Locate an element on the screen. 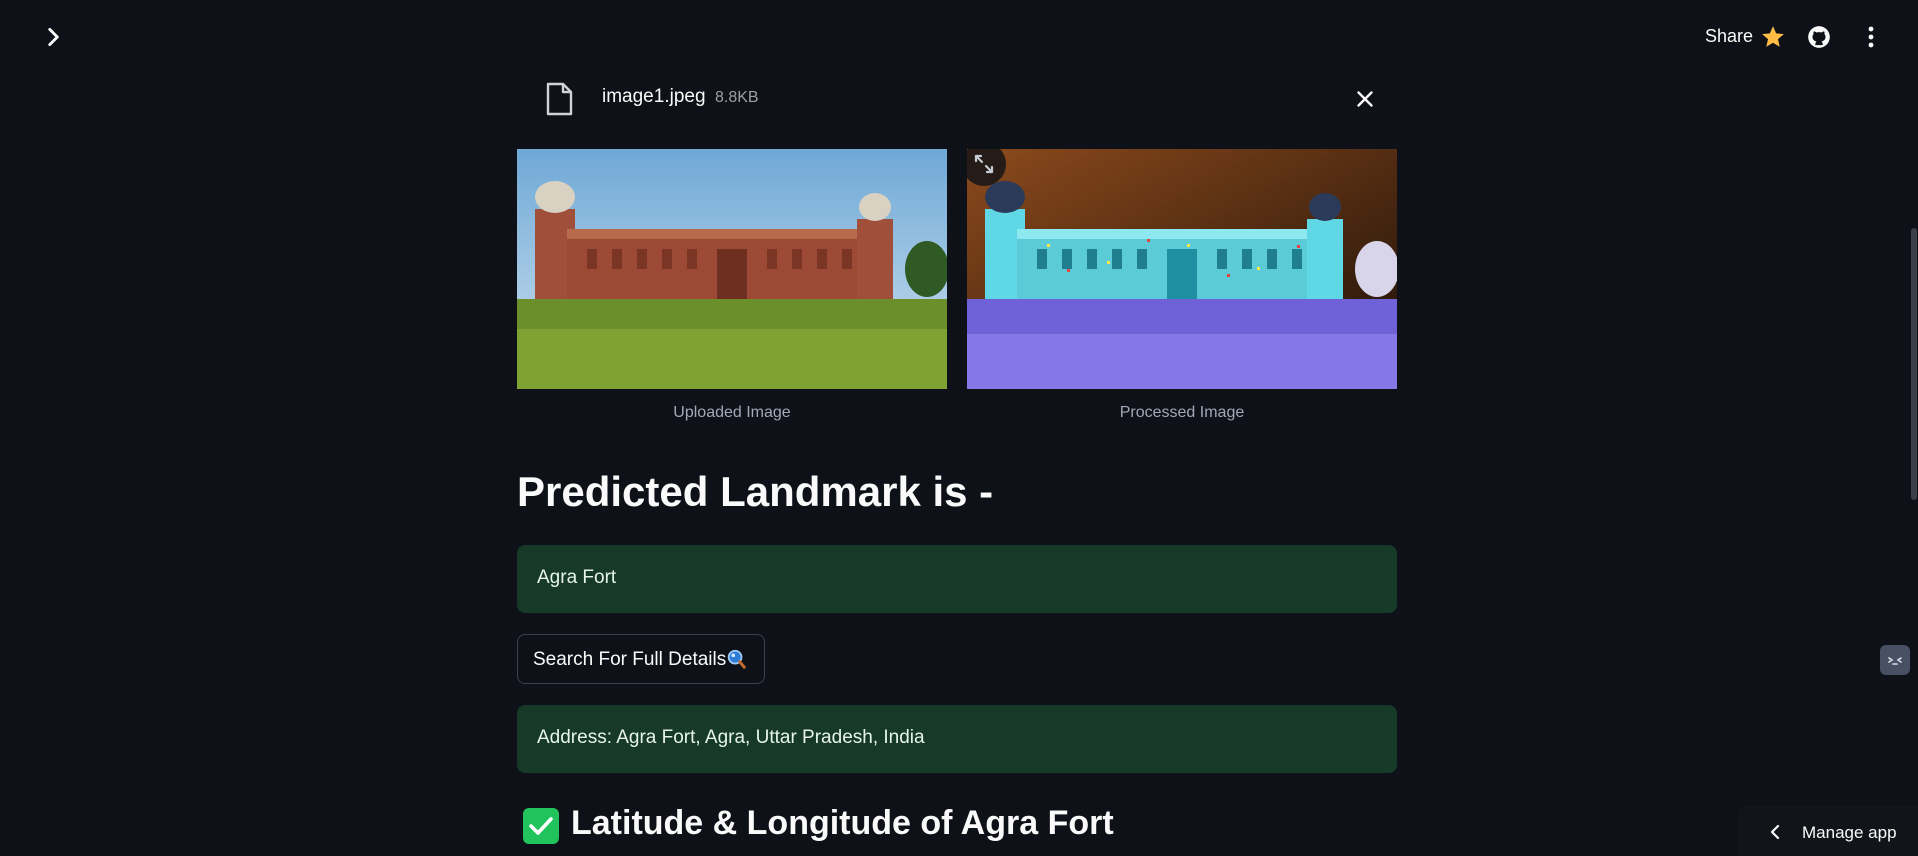  manage-app-button: Manage app is located at coordinates (1828, 831).